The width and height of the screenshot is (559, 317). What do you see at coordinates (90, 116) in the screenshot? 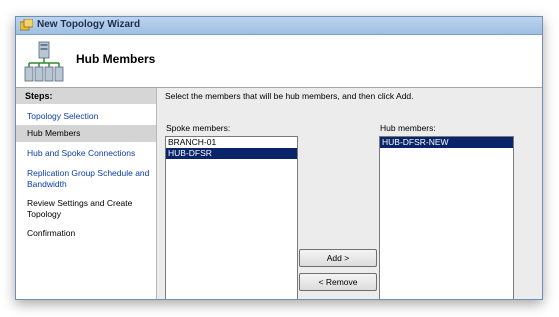
I see `step-topology-selection: Topology Selection` at bounding box center [90, 116].